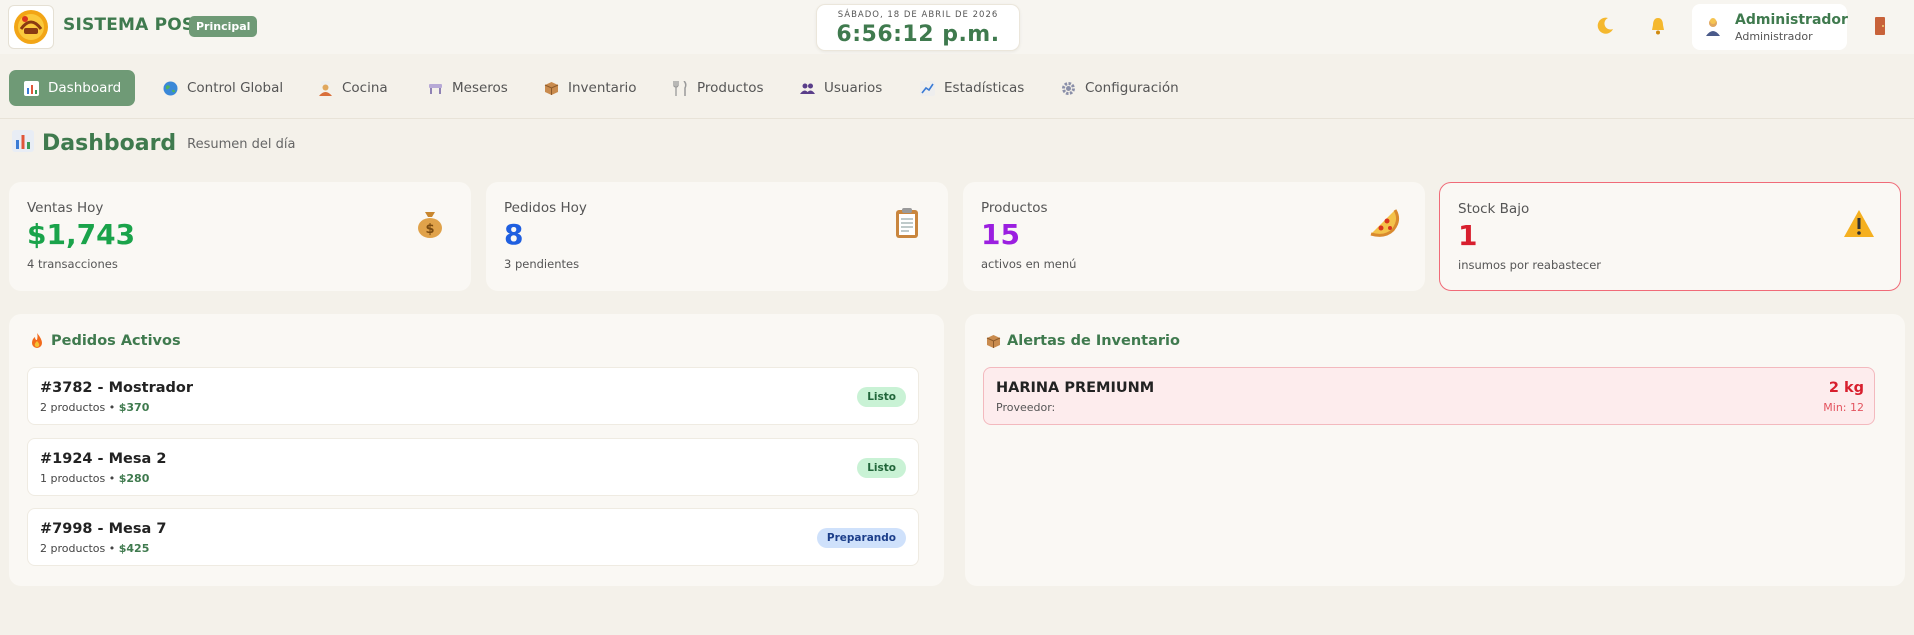 This screenshot has width=1914, height=635. What do you see at coordinates (129, 25) in the screenshot?
I see `app-title: SISTEMA POS` at bounding box center [129, 25].